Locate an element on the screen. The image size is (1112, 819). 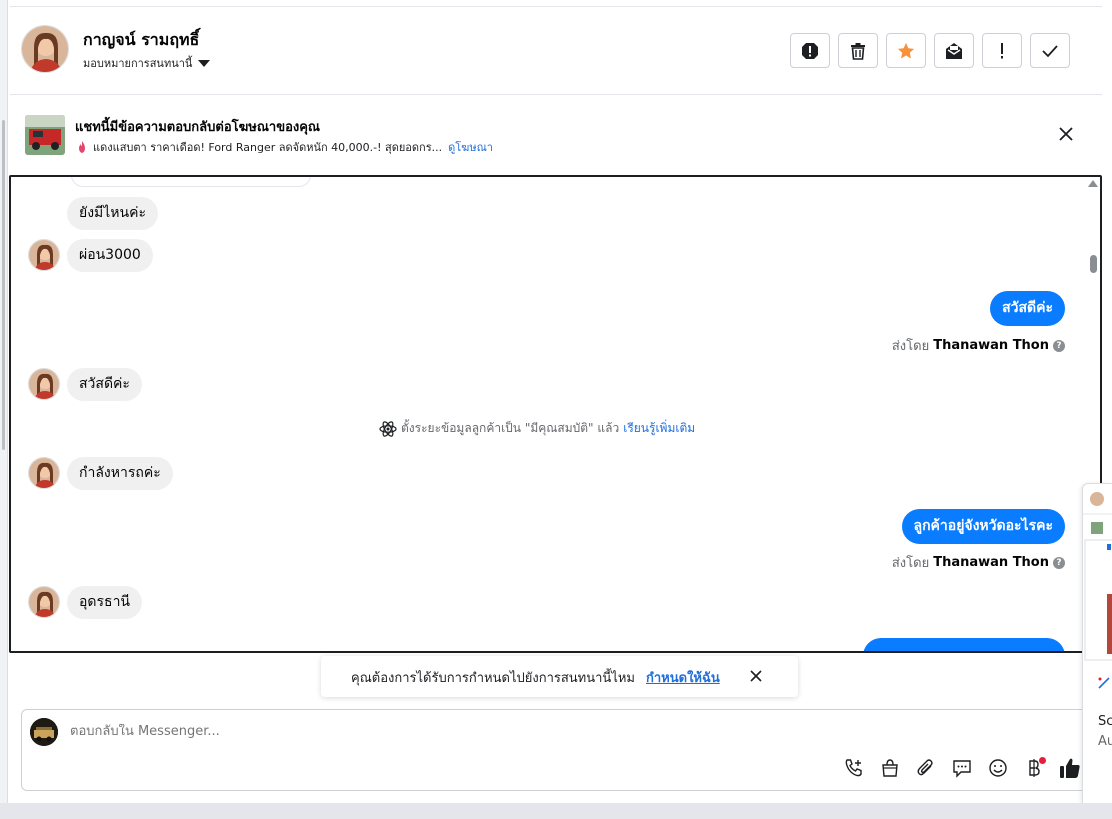
shop-button is located at coordinates (890, 768).